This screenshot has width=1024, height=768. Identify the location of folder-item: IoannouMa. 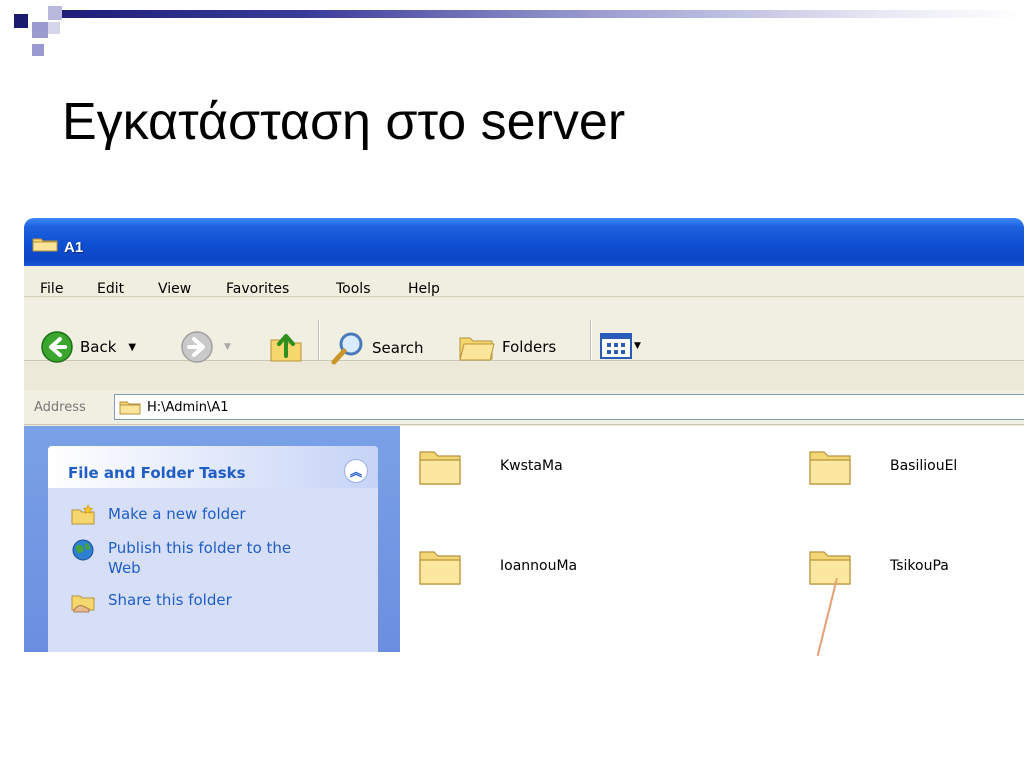
(496, 566).